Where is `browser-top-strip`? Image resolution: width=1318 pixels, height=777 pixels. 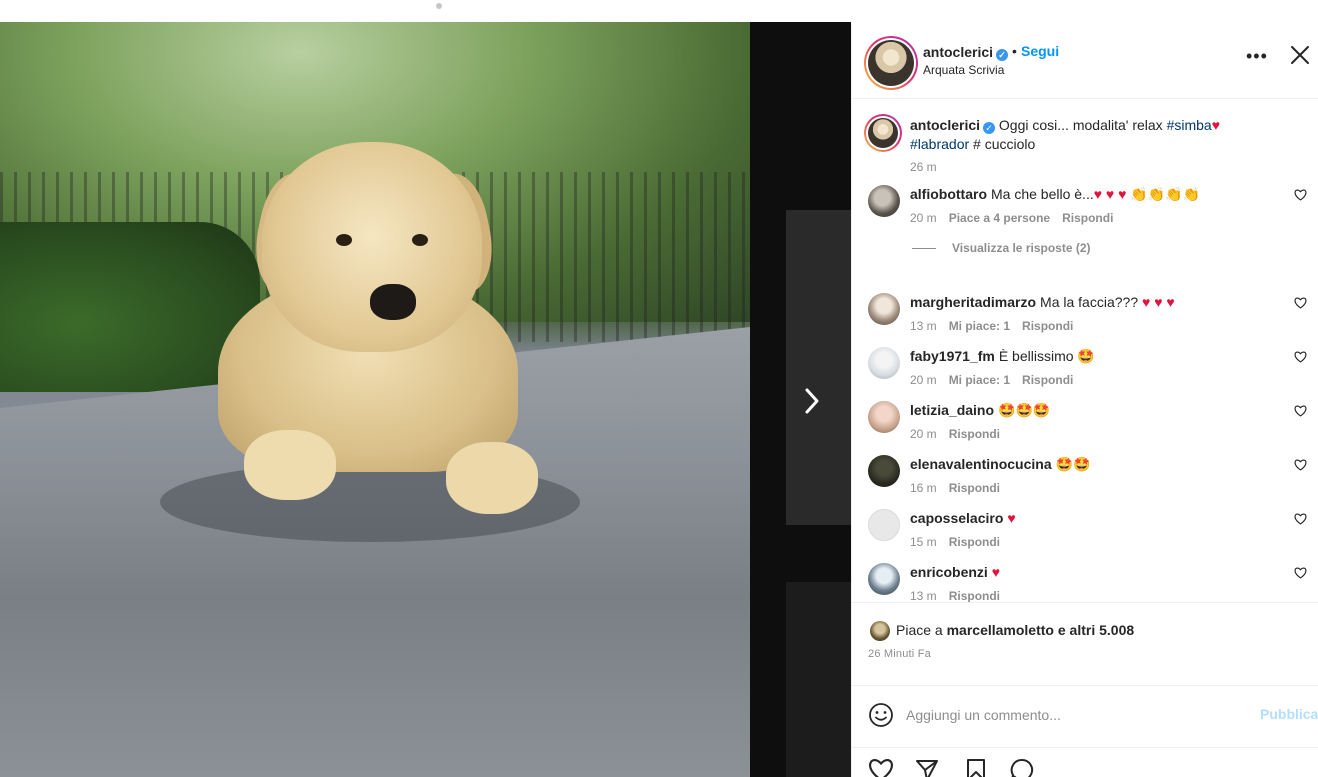
browser-top-strip is located at coordinates (659, 11).